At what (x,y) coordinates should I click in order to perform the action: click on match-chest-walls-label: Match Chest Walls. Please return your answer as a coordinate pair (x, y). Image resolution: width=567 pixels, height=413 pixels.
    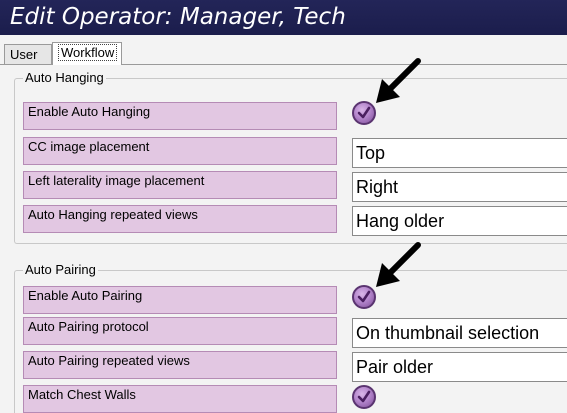
    Looking at the image, I should click on (180, 399).